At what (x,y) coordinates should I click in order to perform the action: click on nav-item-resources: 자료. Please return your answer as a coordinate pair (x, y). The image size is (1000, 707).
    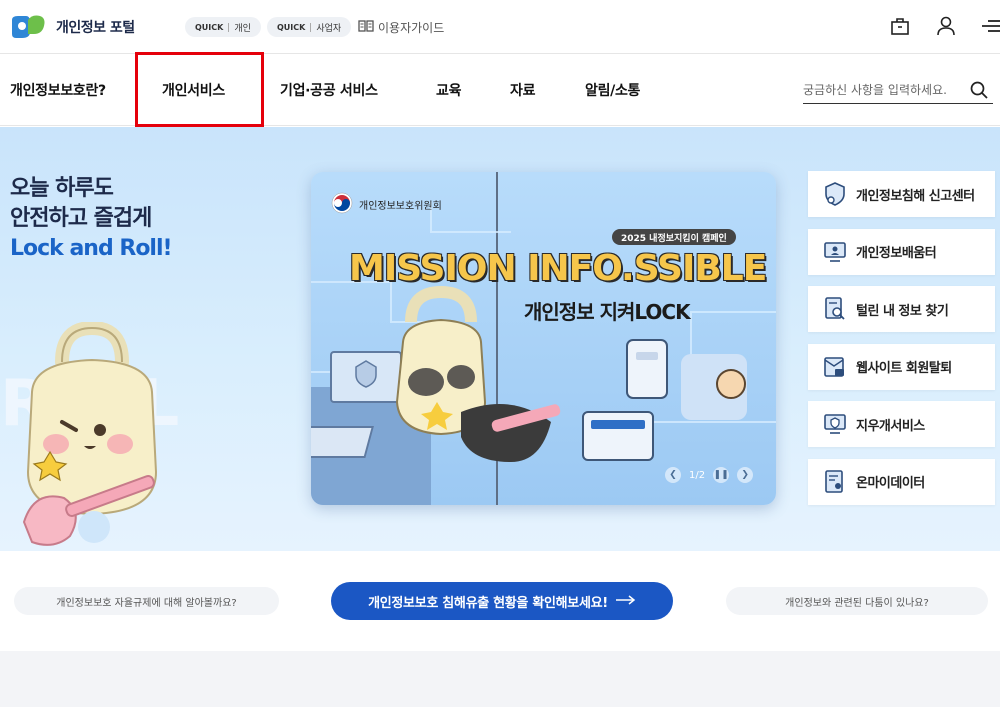
    Looking at the image, I should click on (522, 90).